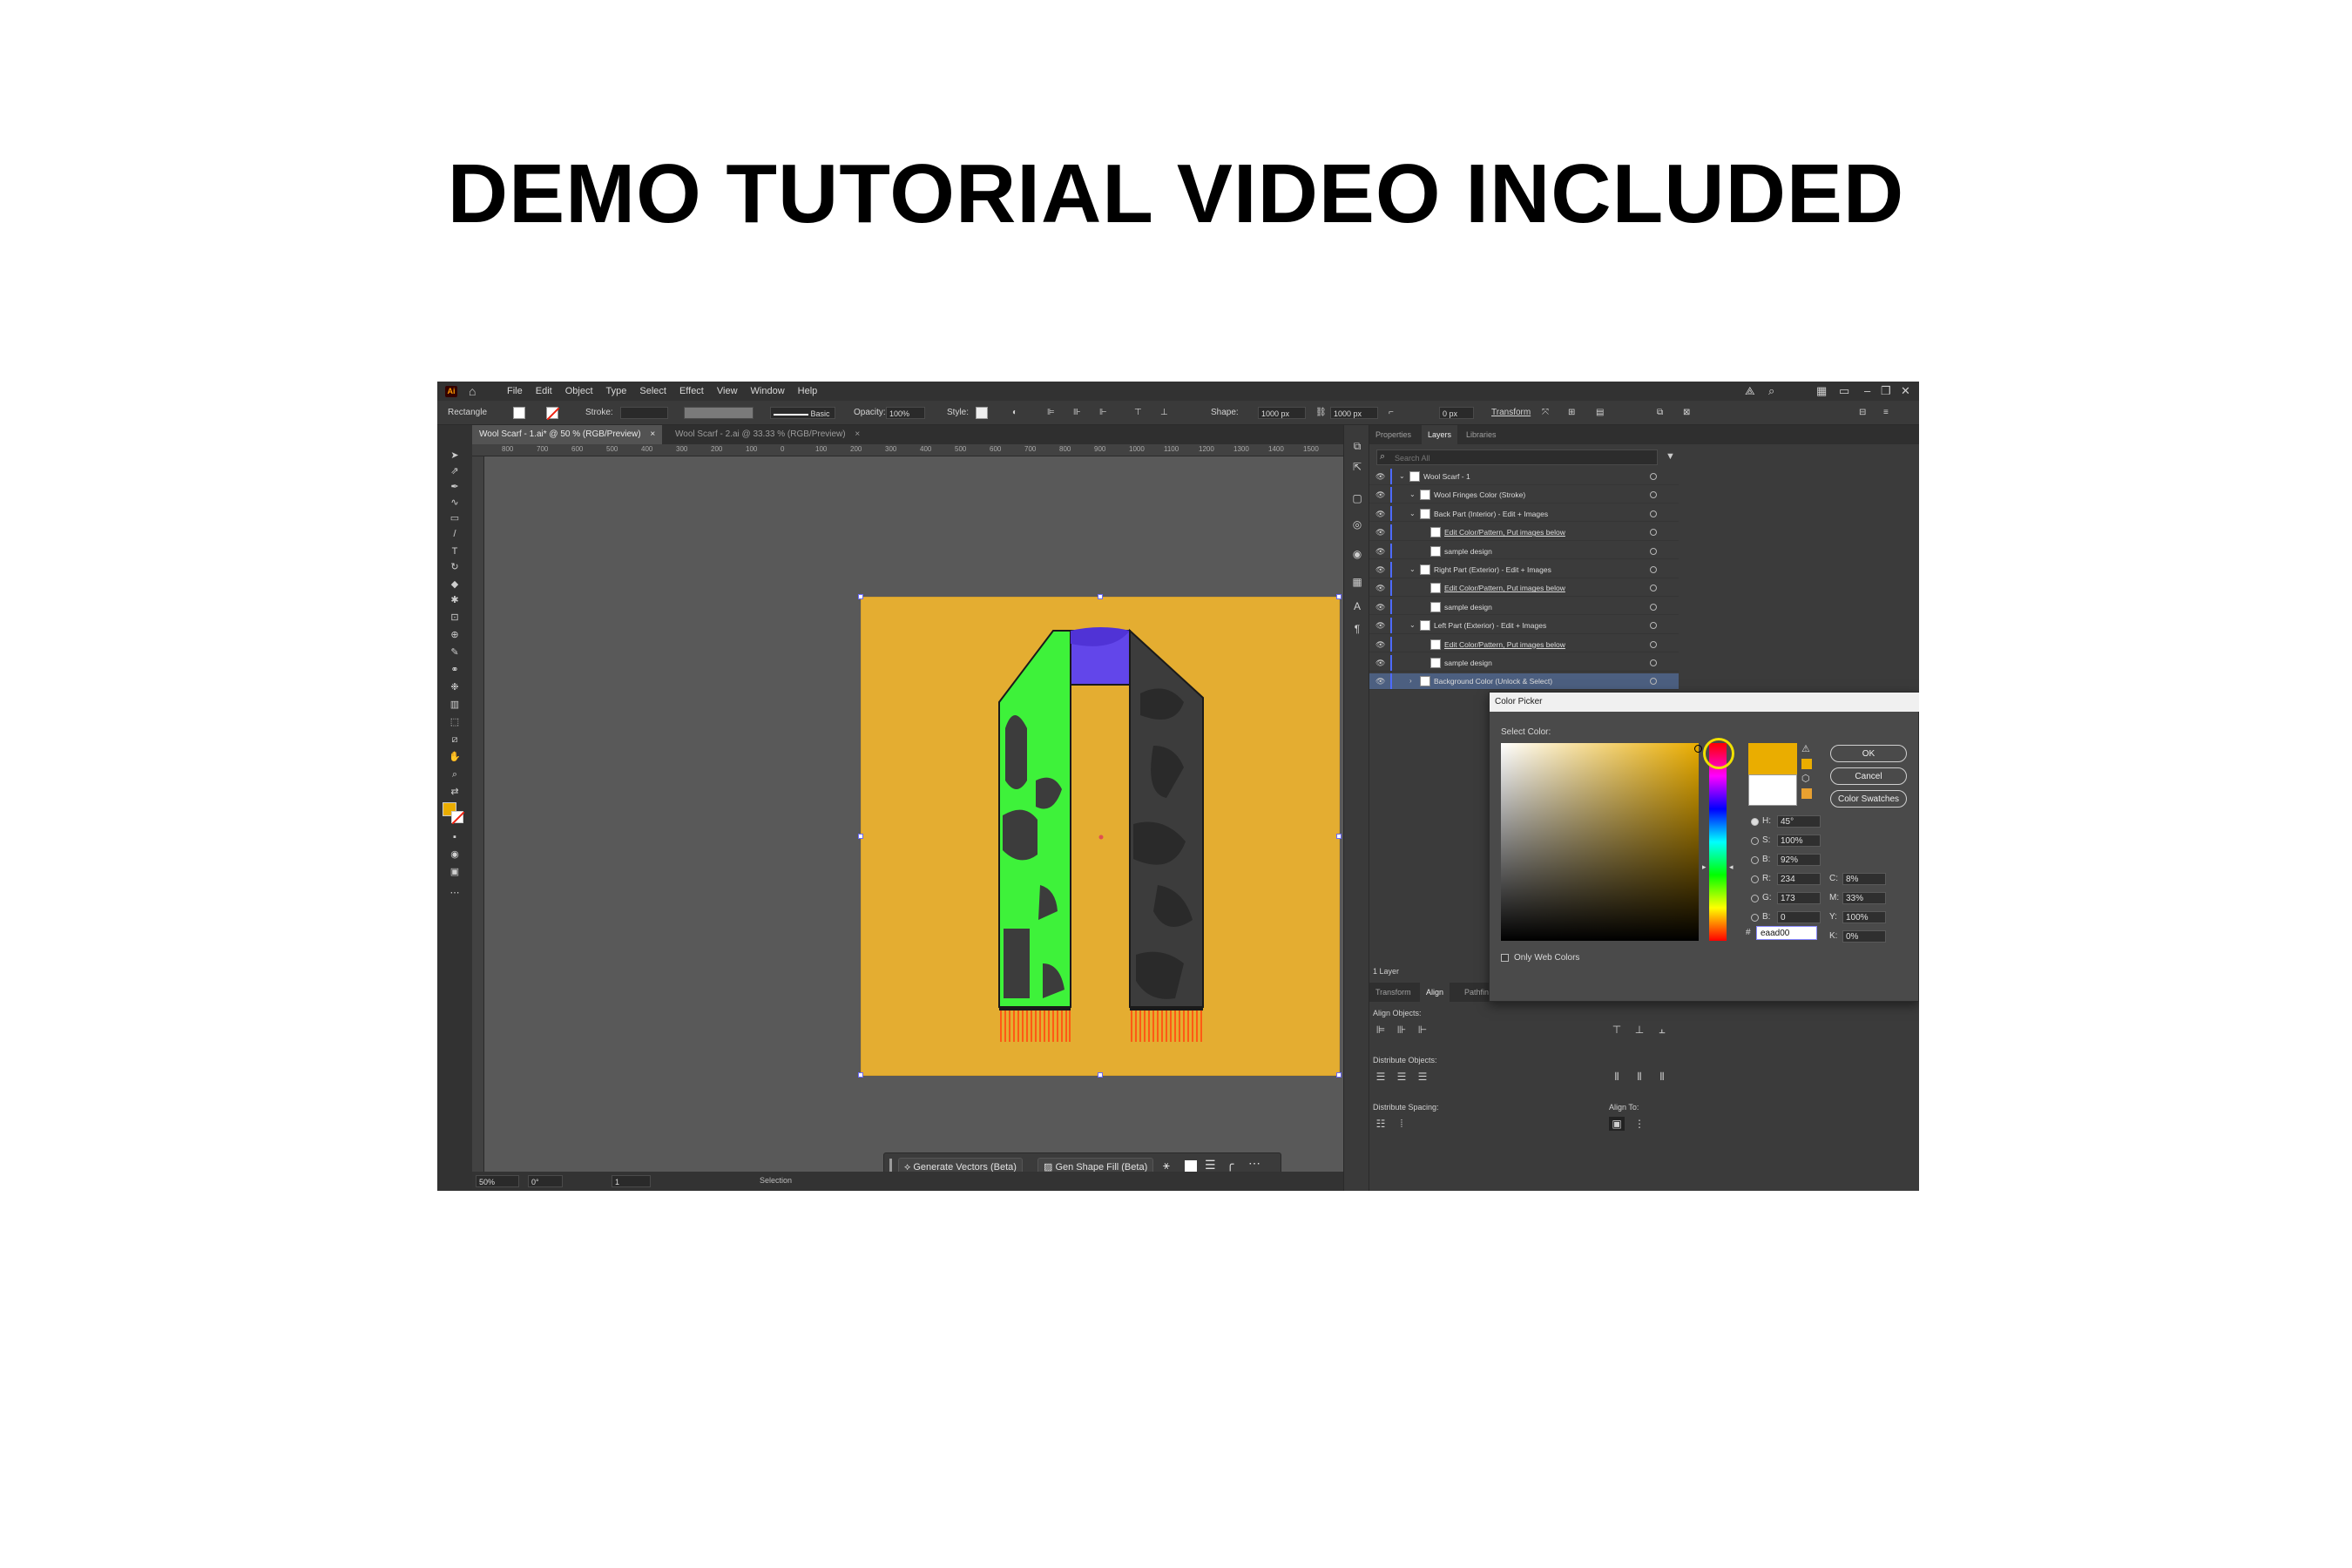  Describe the element at coordinates (1868, 753) in the screenshot. I see `ok-button: OK` at that location.